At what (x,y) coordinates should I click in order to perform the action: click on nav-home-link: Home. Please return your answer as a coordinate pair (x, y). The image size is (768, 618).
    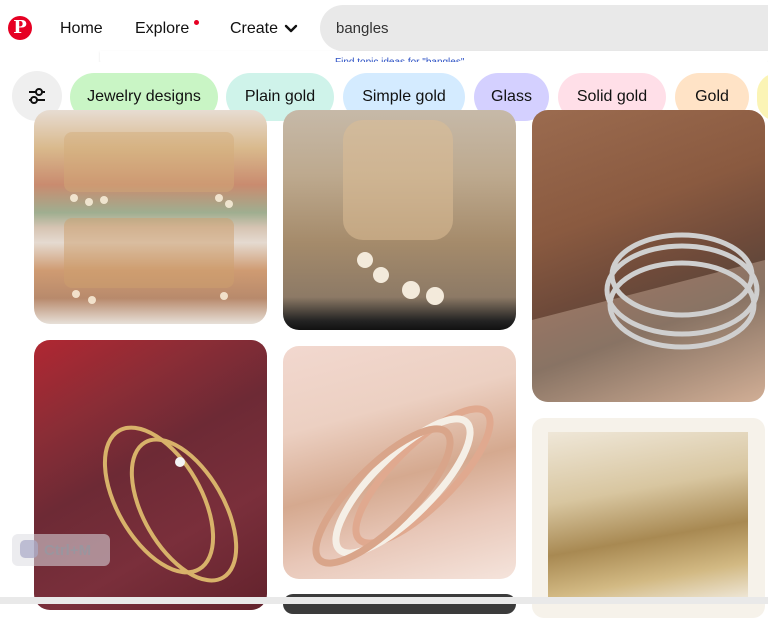
    Looking at the image, I should click on (81, 29).